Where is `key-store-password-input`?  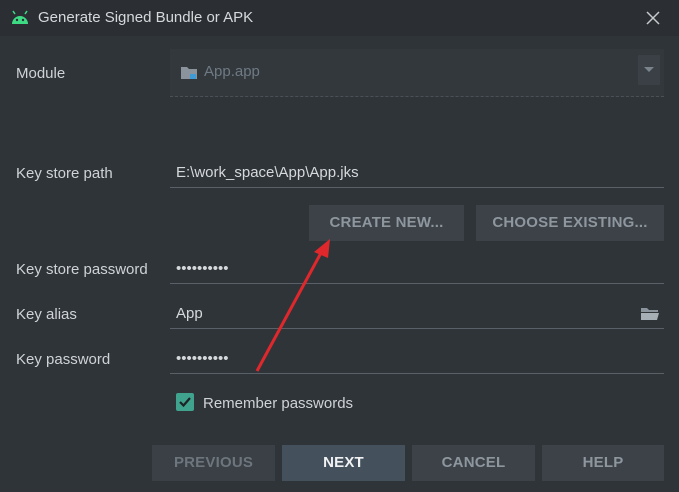 key-store-password-input is located at coordinates (403, 268).